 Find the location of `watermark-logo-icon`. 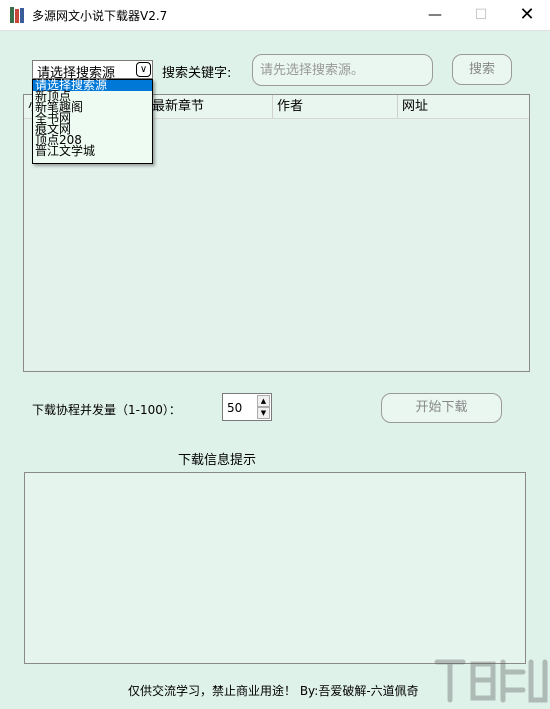

watermark-logo-icon is located at coordinates (491, 681).